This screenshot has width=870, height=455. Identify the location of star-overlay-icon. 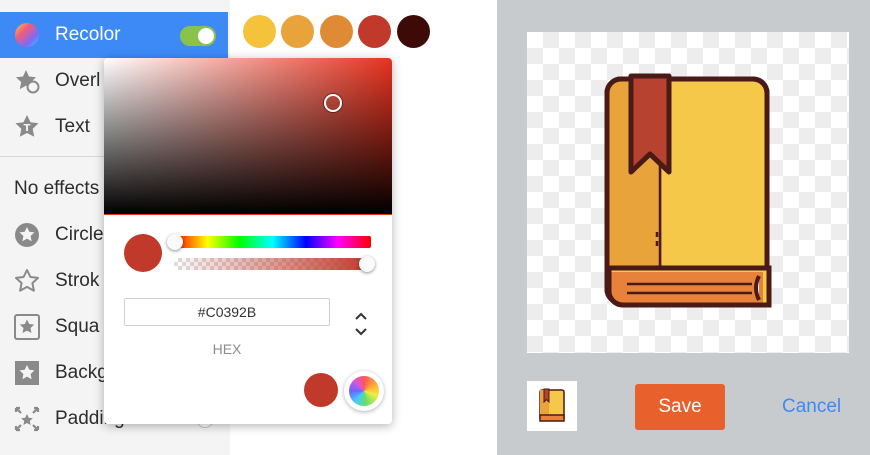
(27, 81).